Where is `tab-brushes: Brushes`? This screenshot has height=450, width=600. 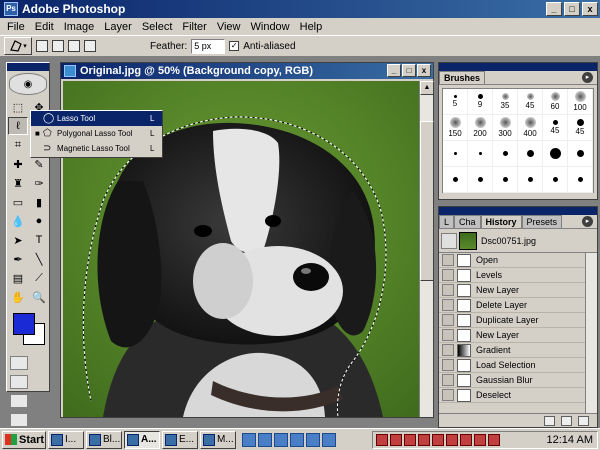 tab-brushes: Brushes is located at coordinates (462, 77).